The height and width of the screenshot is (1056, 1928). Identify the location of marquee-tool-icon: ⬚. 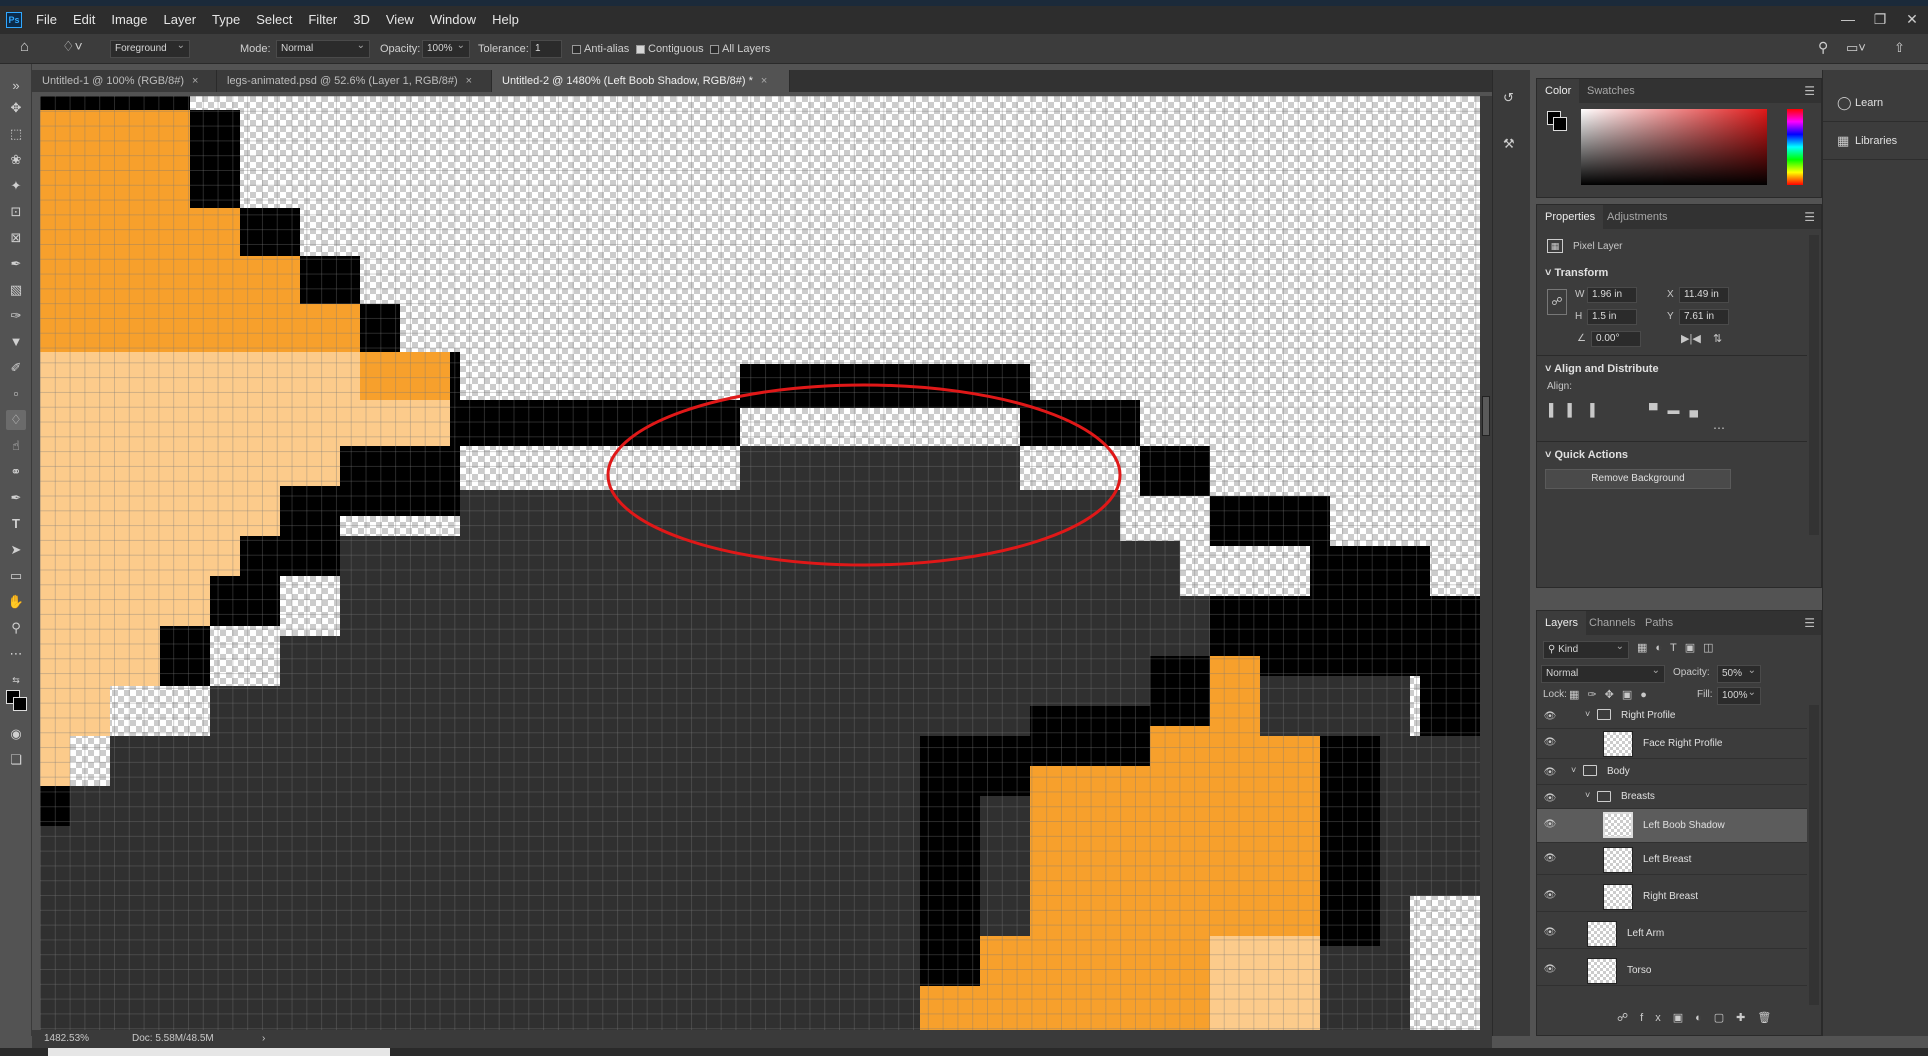
(16, 134).